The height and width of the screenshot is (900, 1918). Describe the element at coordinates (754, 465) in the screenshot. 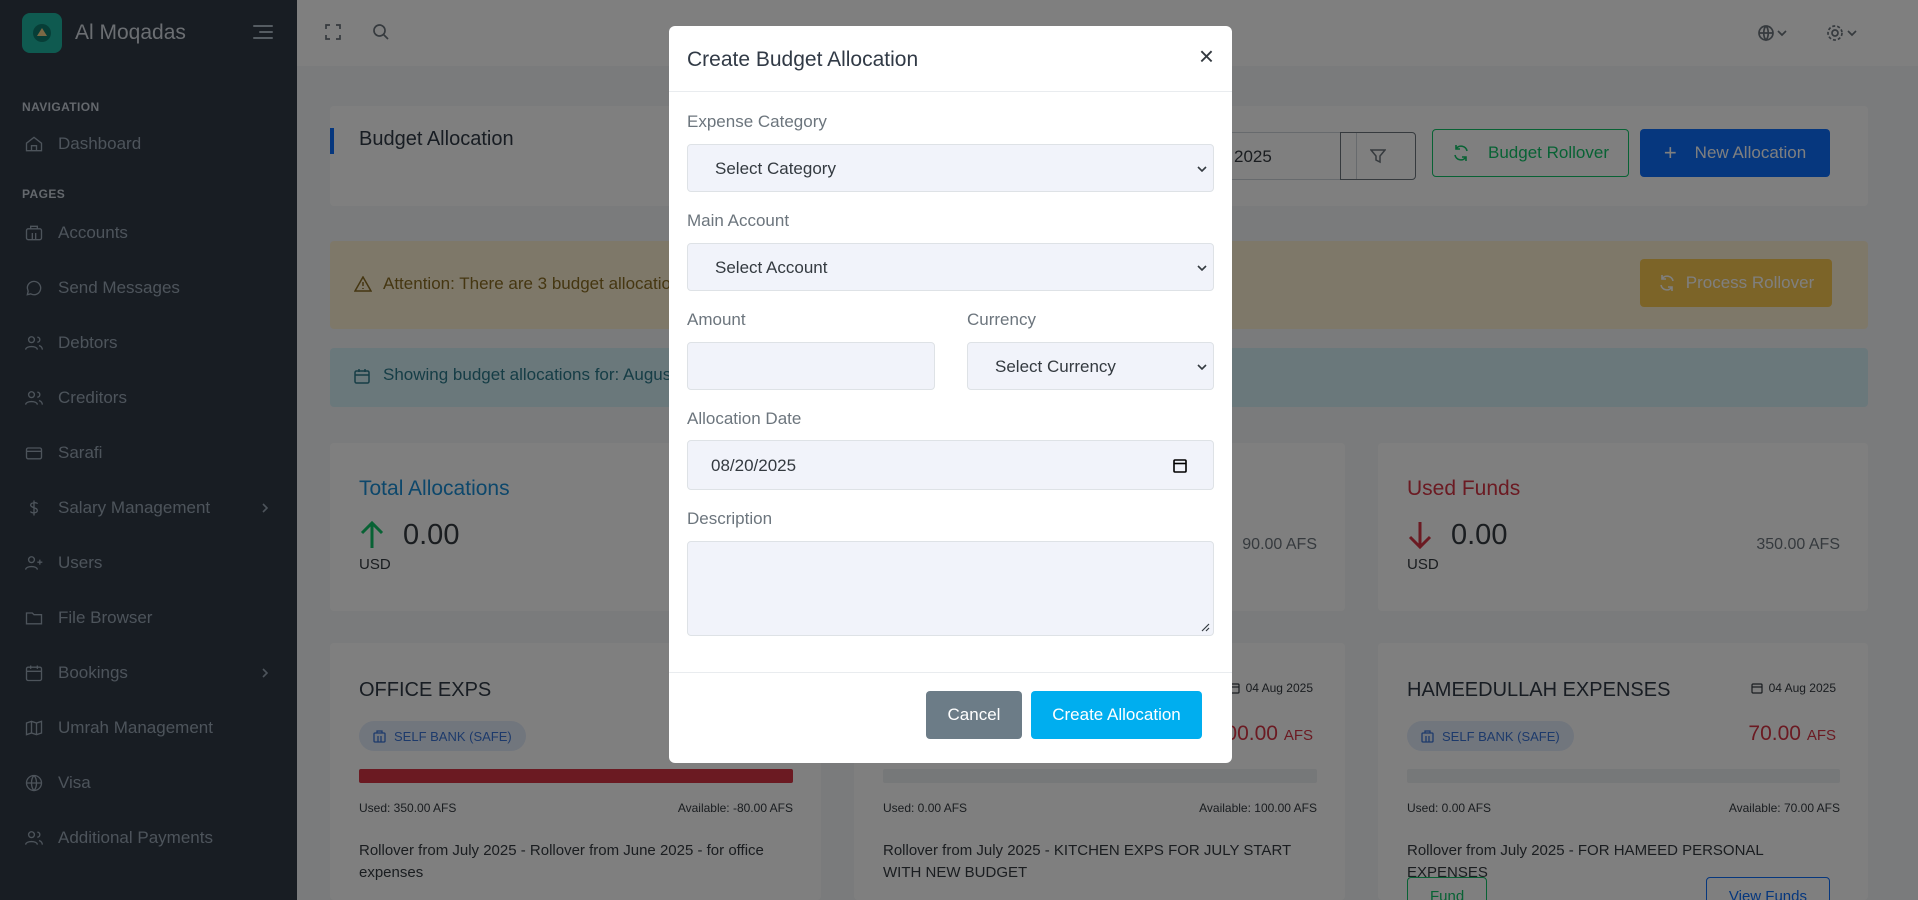

I see `allocation-date-value: 08/20/2025` at that location.